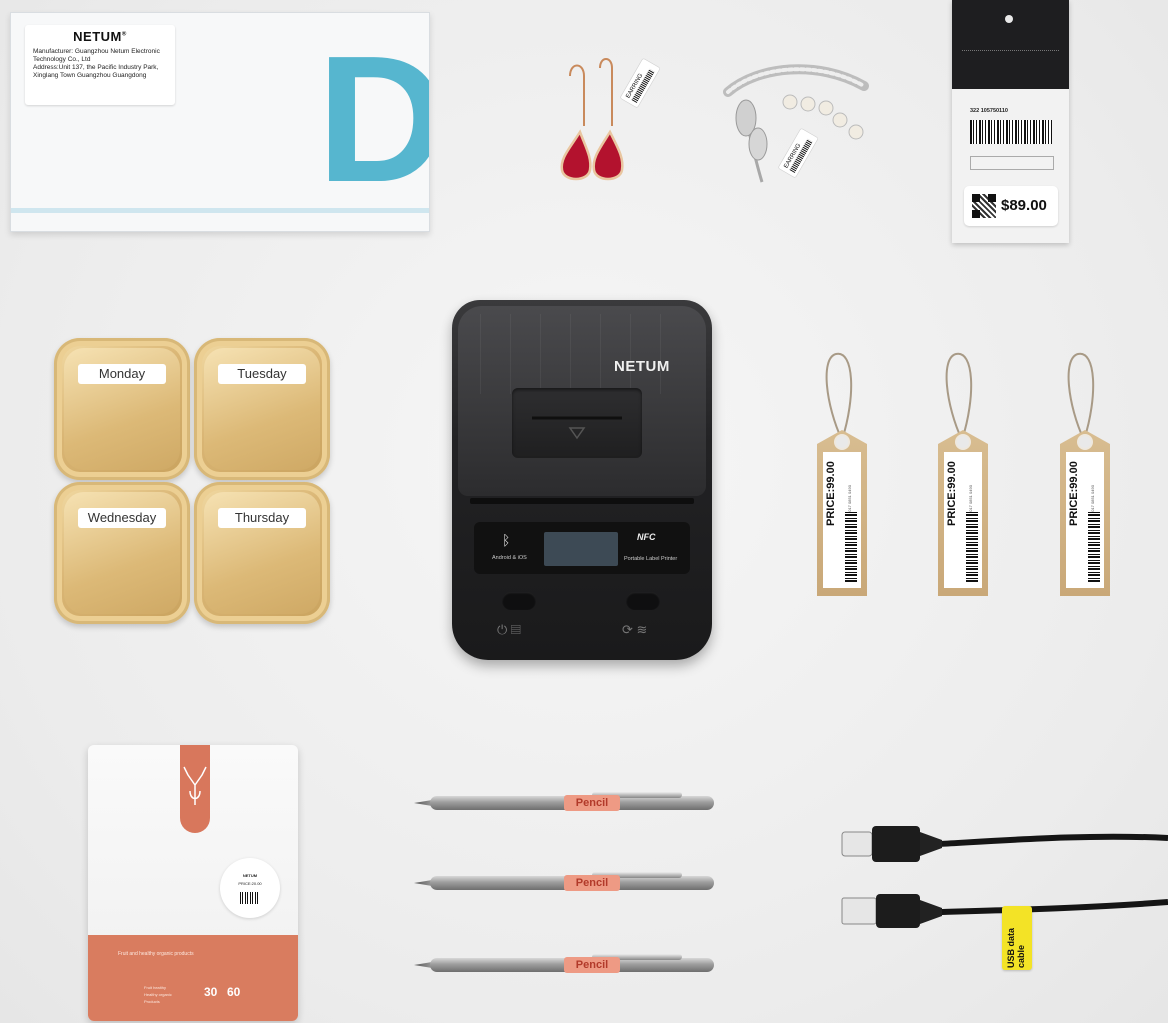 The image size is (1168, 1023). Describe the element at coordinates (963, 513) in the screenshot. I see `hang-tag-2: PRICE:99.00 2017 0851 0490` at that location.